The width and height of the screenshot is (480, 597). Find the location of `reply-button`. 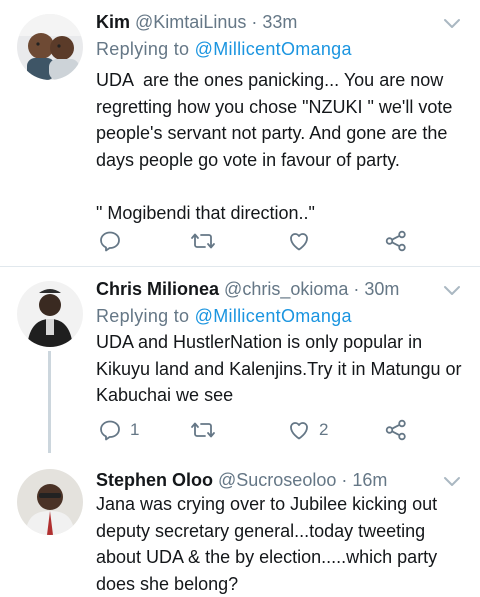

reply-button is located at coordinates (114, 241).